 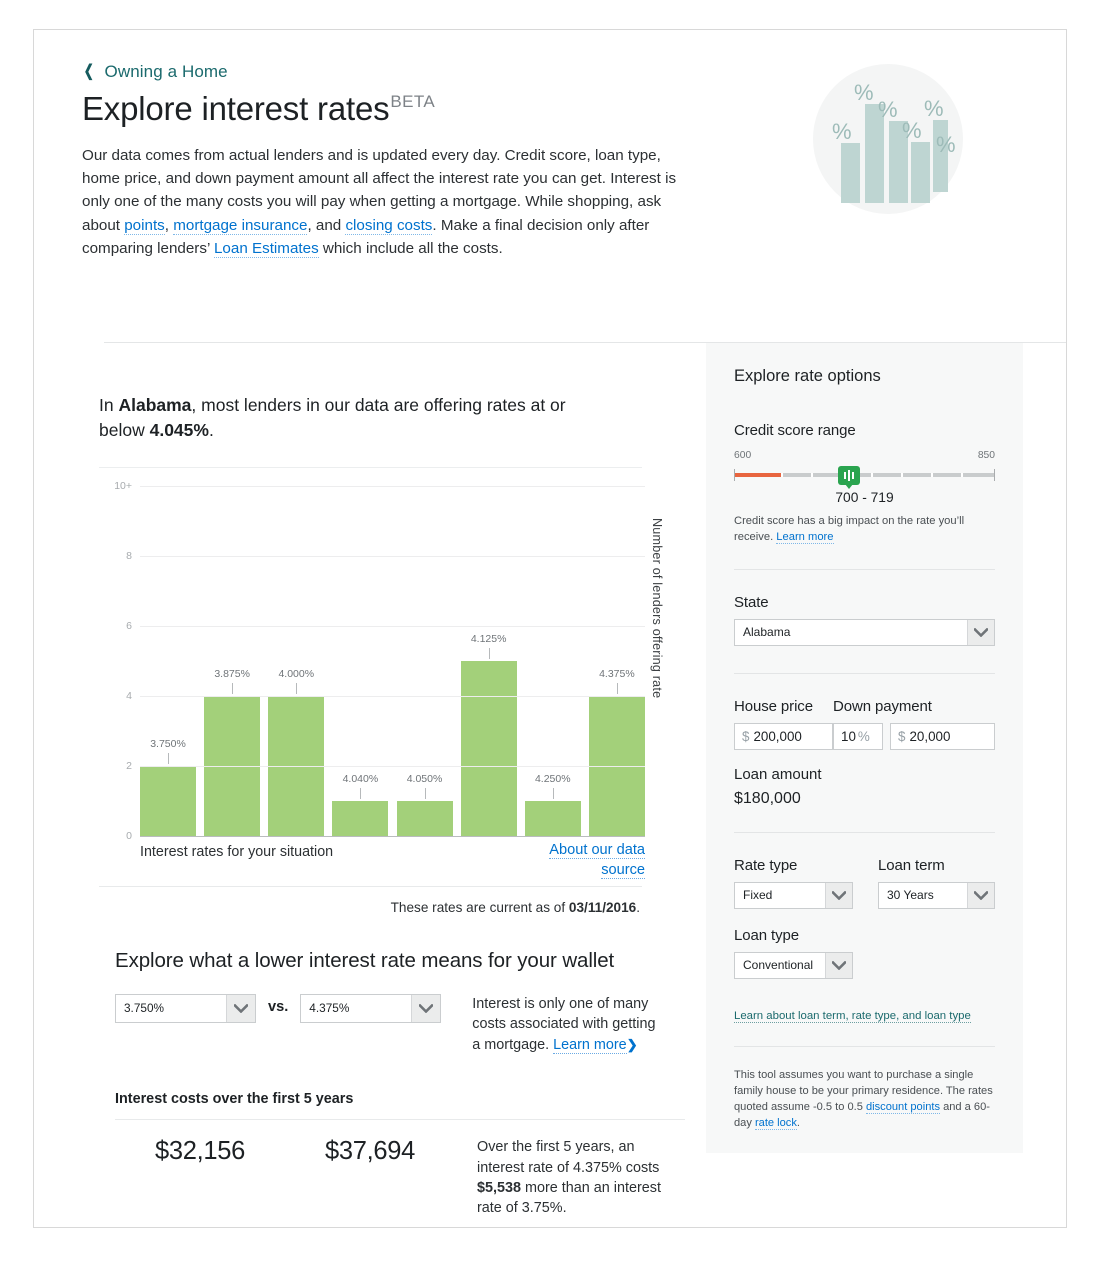 I want to click on rate-type-select: Fixed, so click(x=793, y=895).